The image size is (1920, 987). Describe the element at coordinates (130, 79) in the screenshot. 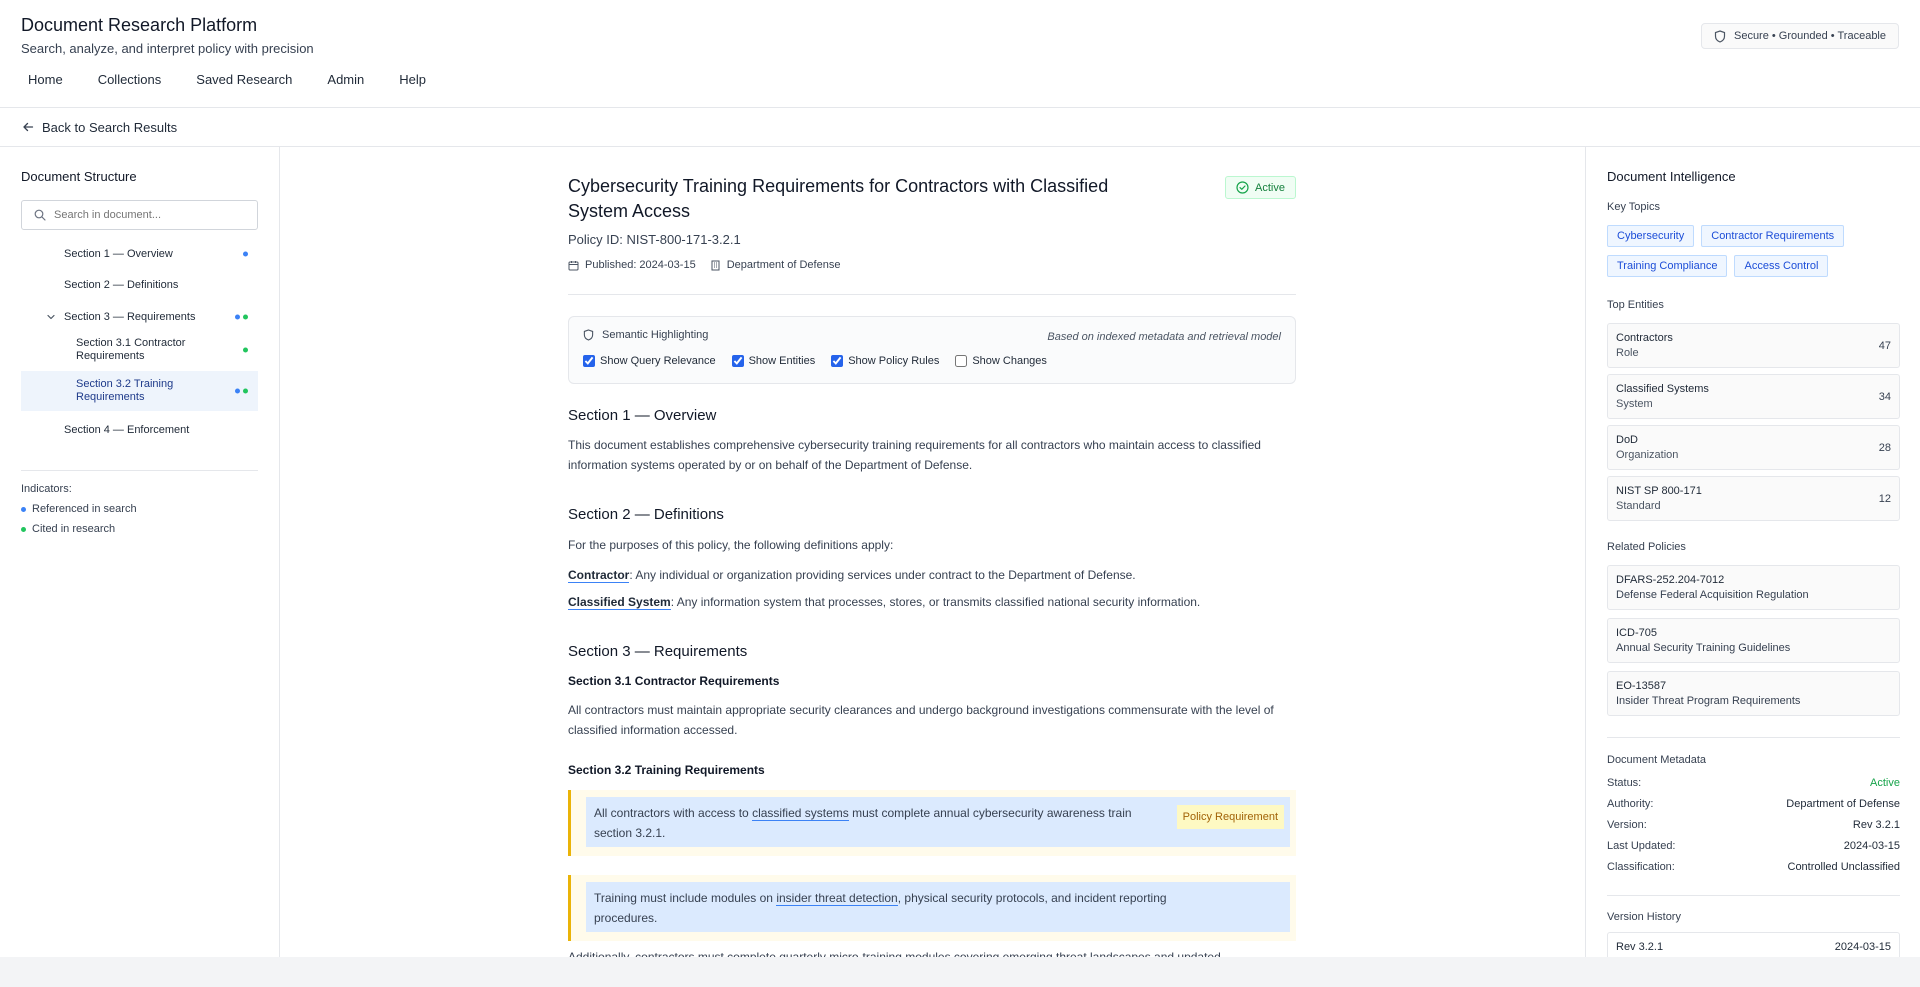

I see `nav-collections: Collections` at that location.